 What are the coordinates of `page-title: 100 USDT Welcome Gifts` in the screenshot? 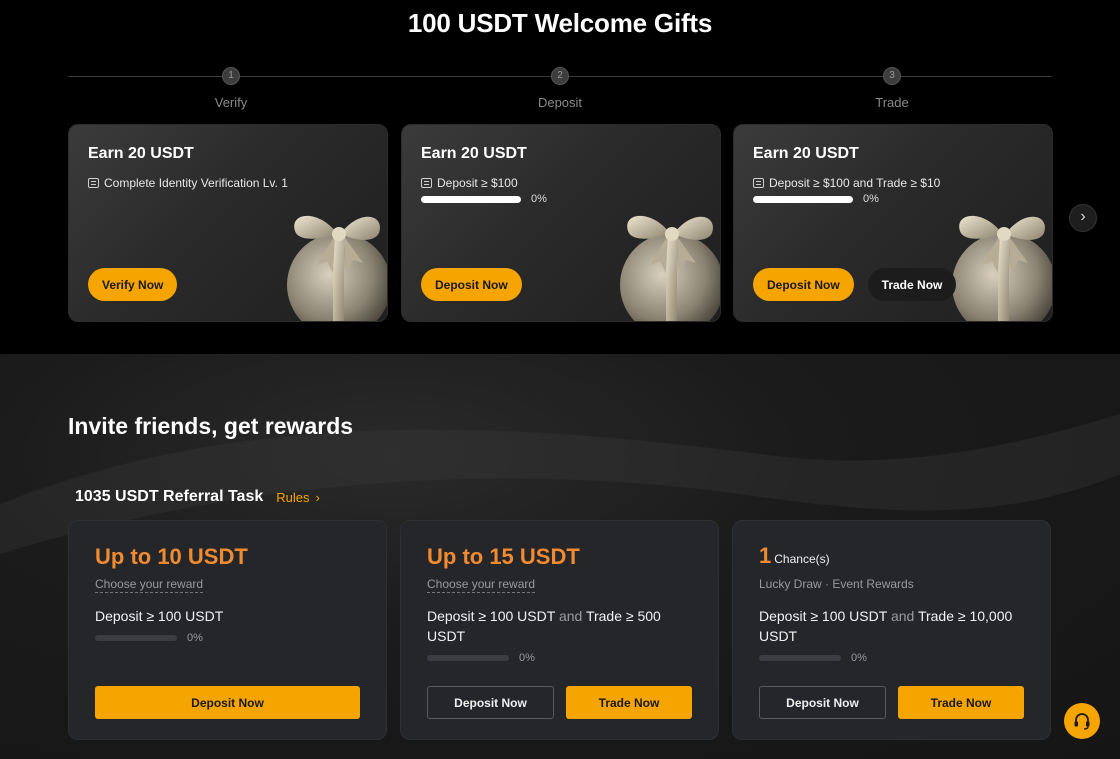 It's located at (560, 23).